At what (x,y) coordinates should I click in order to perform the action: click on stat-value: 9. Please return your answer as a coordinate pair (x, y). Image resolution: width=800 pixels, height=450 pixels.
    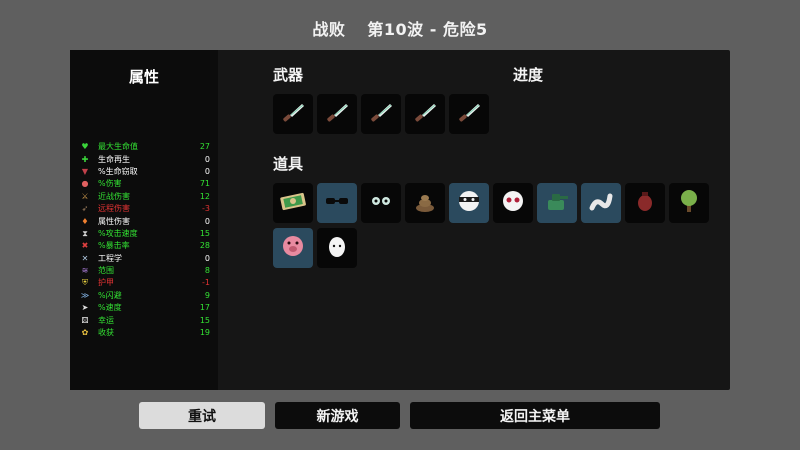
    Looking at the image, I should click on (207, 295).